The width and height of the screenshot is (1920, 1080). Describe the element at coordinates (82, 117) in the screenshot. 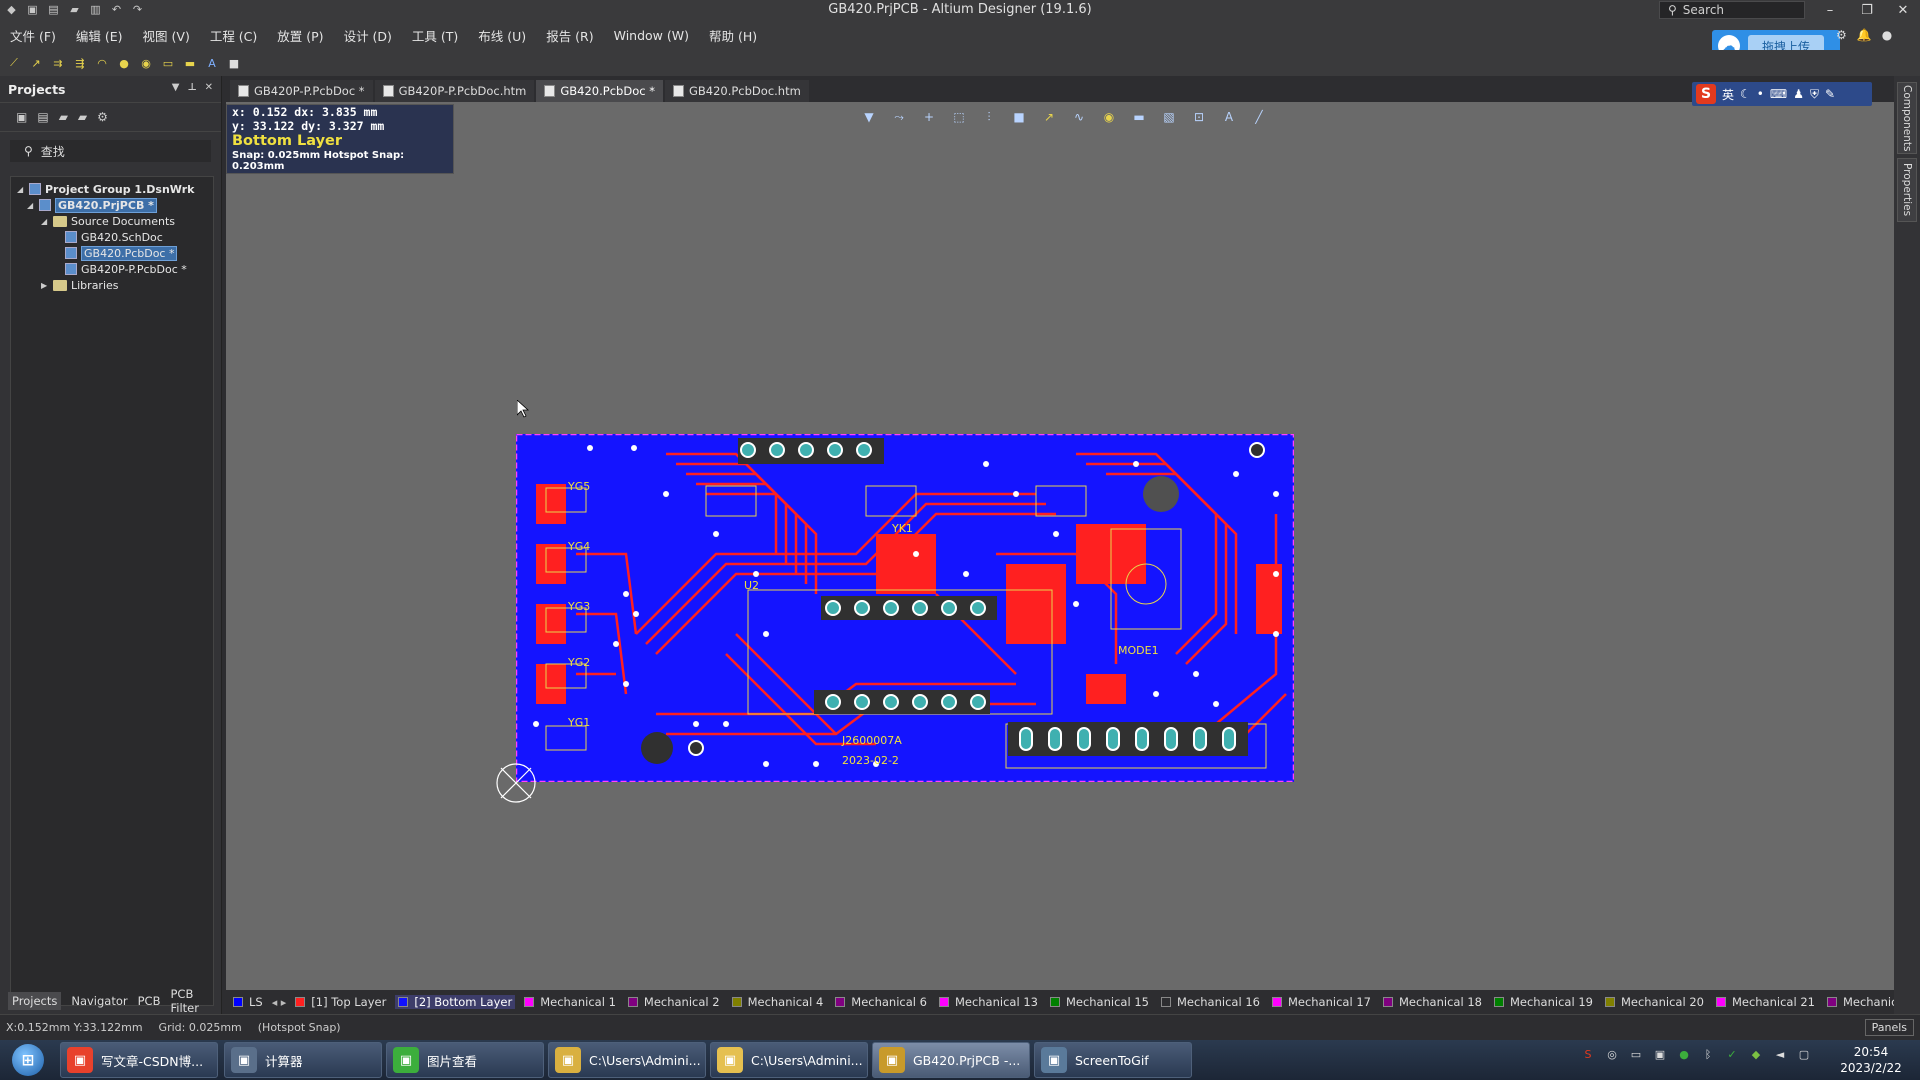

I see `close-project-icon: ▰` at that location.